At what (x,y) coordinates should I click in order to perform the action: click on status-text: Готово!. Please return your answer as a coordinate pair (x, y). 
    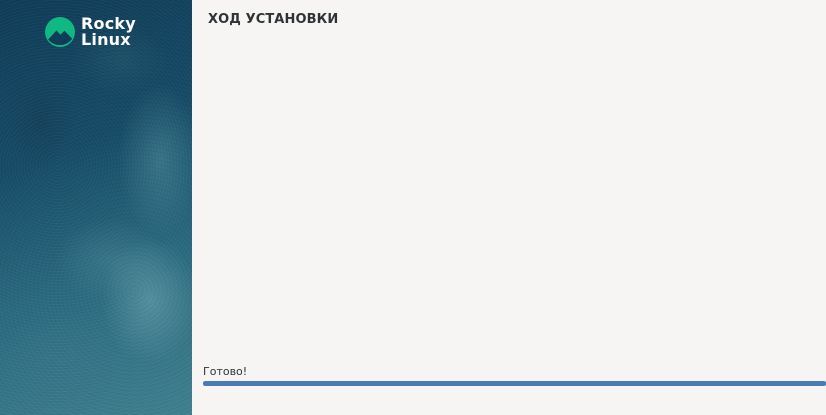
    Looking at the image, I should click on (225, 371).